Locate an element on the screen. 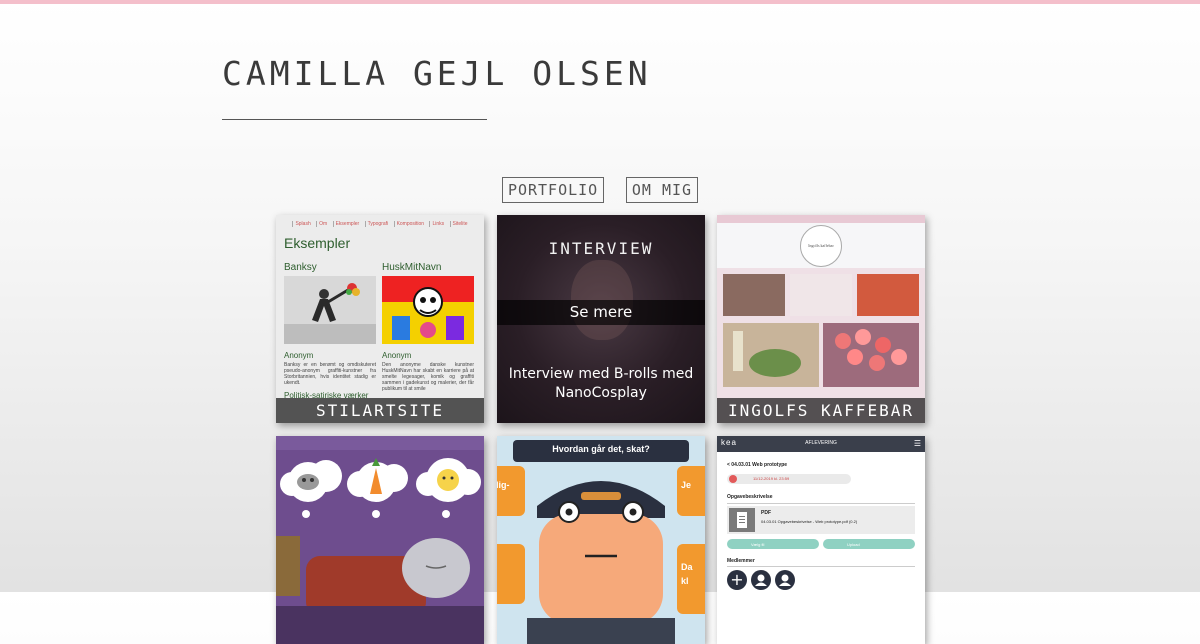 The height and width of the screenshot is (644, 1200). banksy-image is located at coordinates (330, 310).